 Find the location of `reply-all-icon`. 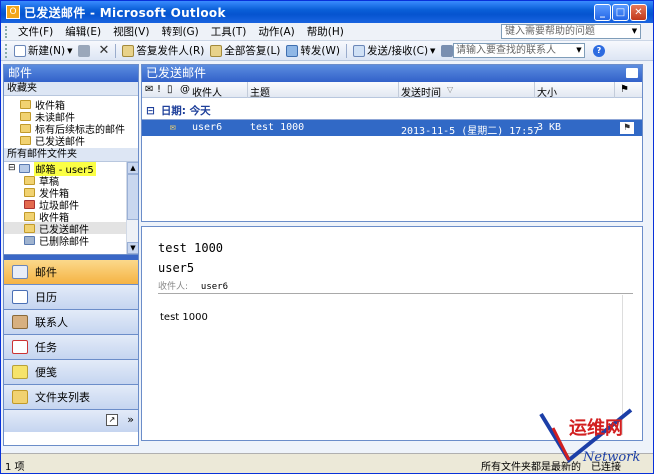

reply-all-icon is located at coordinates (216, 50).